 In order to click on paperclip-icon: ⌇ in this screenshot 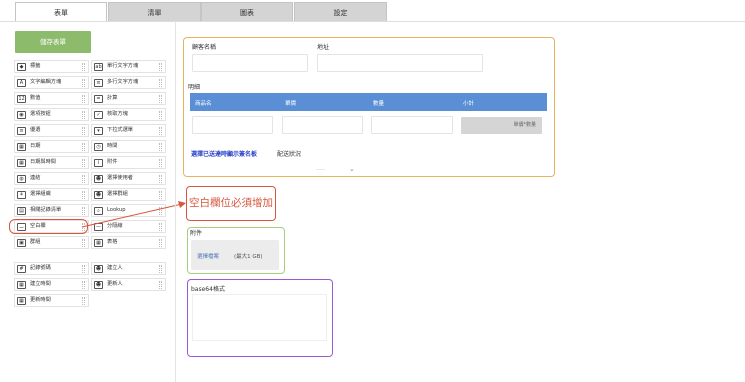, I will do `click(98, 163)`.